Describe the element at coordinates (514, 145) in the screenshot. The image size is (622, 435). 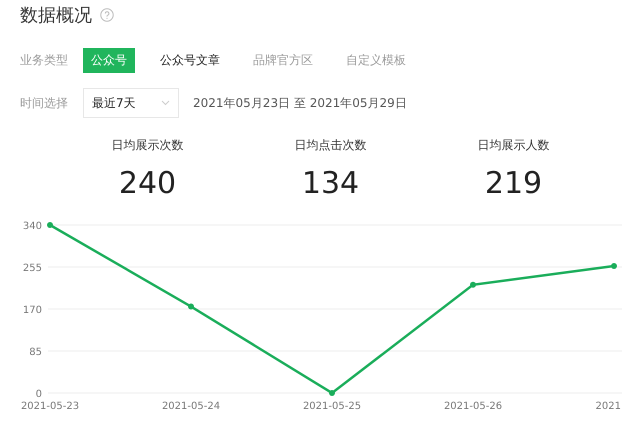
I see `stat-label: 日均展示人数` at that location.